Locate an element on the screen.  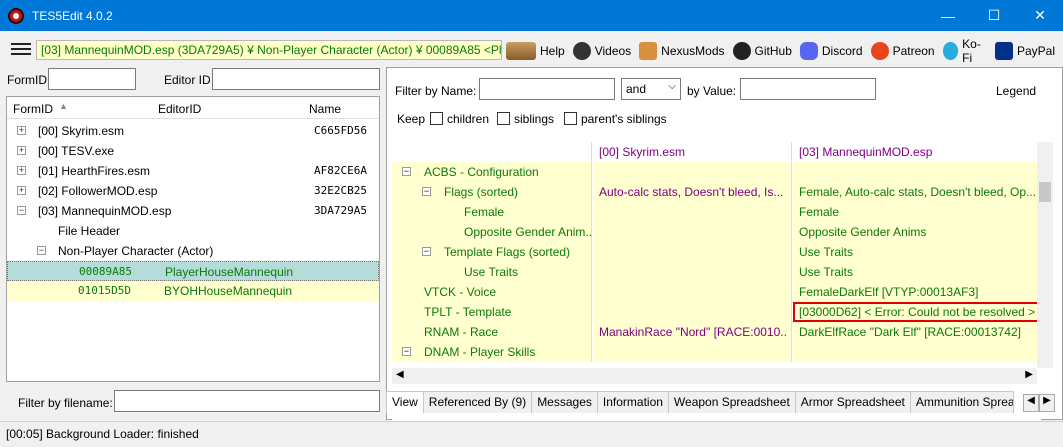
by-value-input is located at coordinates (808, 89).